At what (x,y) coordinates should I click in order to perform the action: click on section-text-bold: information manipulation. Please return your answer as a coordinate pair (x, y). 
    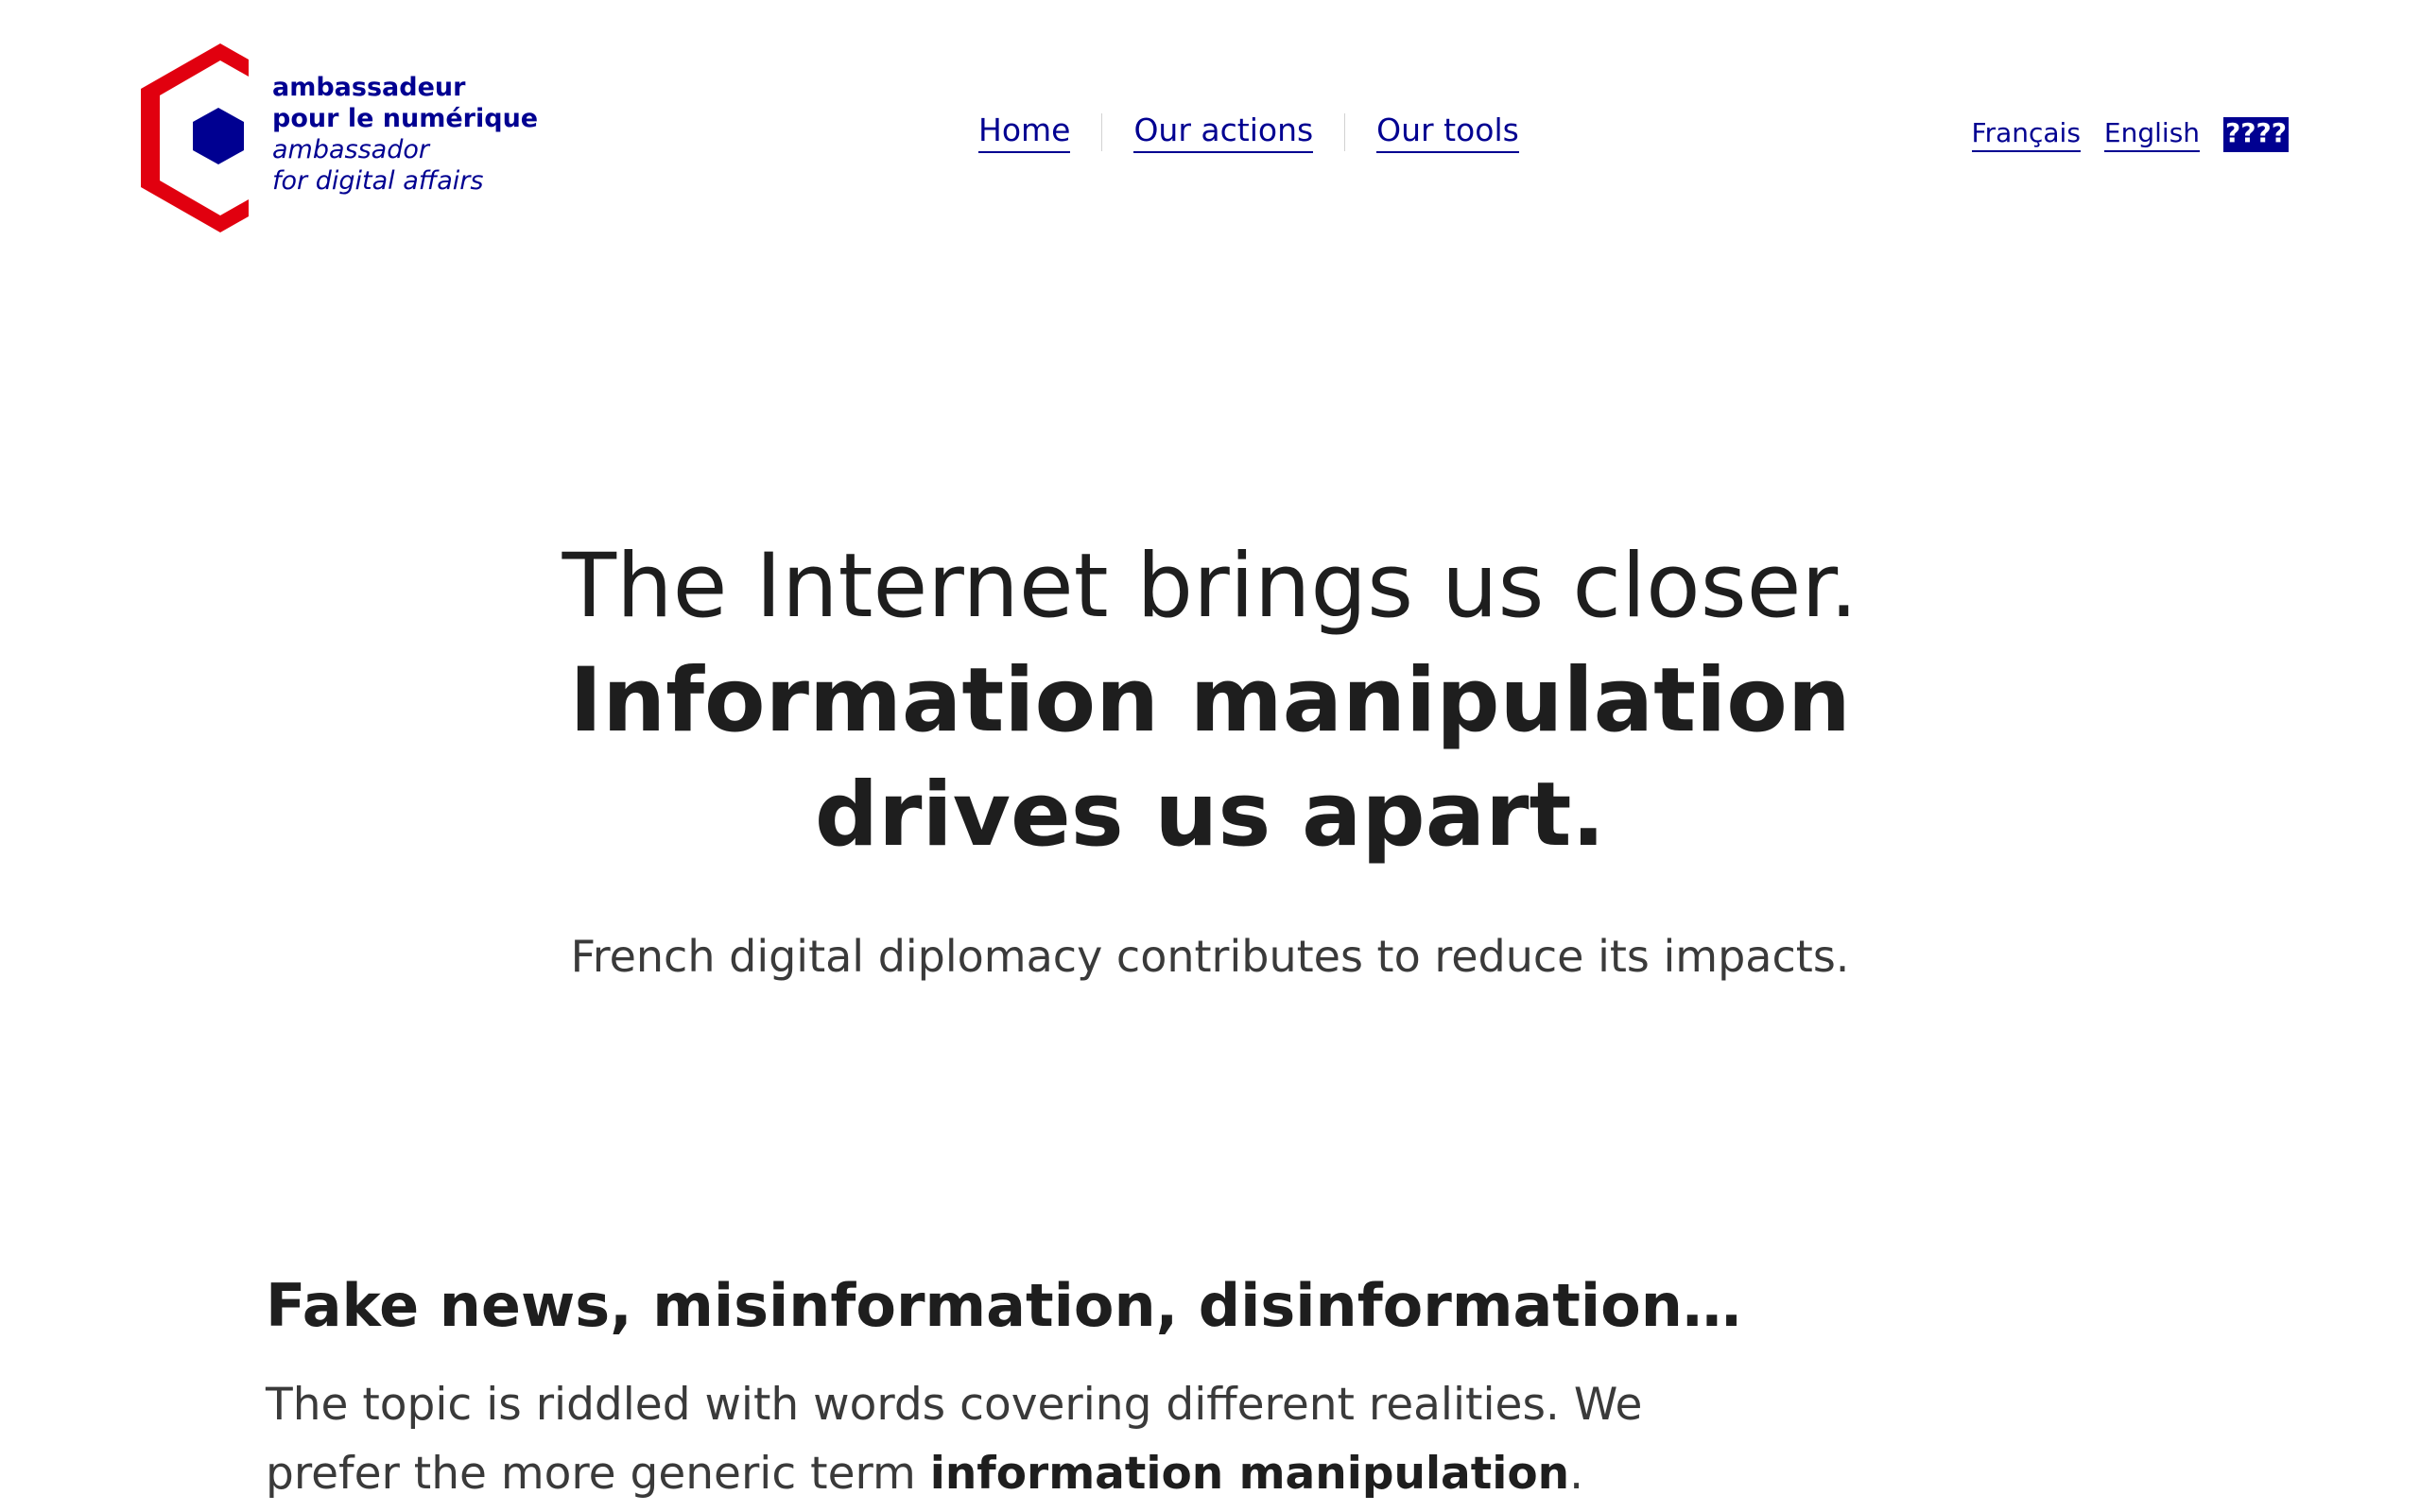
    Looking at the image, I should click on (1249, 1474).